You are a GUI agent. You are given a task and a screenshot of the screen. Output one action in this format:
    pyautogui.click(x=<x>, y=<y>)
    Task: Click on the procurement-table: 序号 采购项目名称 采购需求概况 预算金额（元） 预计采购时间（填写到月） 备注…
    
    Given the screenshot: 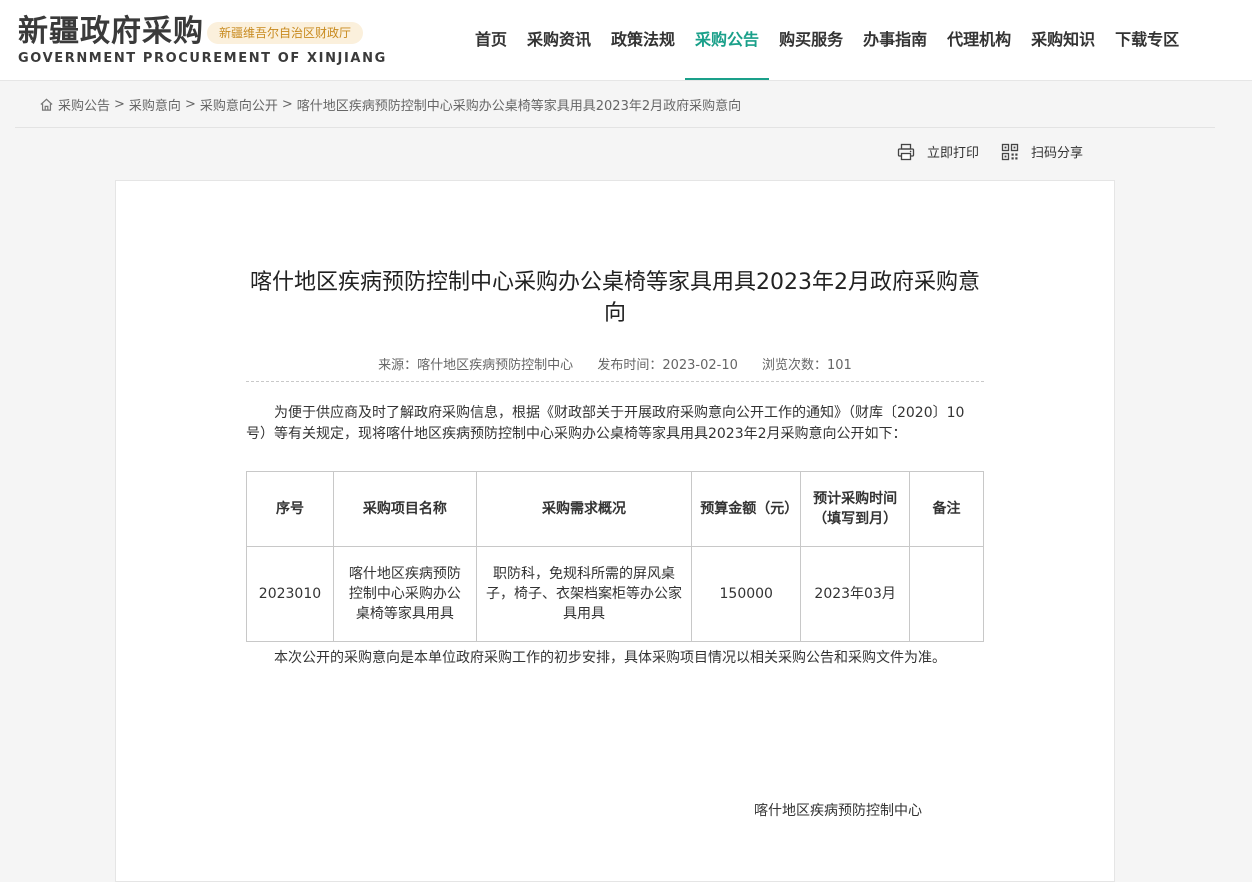 What is the action you would take?
    pyautogui.click(x=615, y=556)
    